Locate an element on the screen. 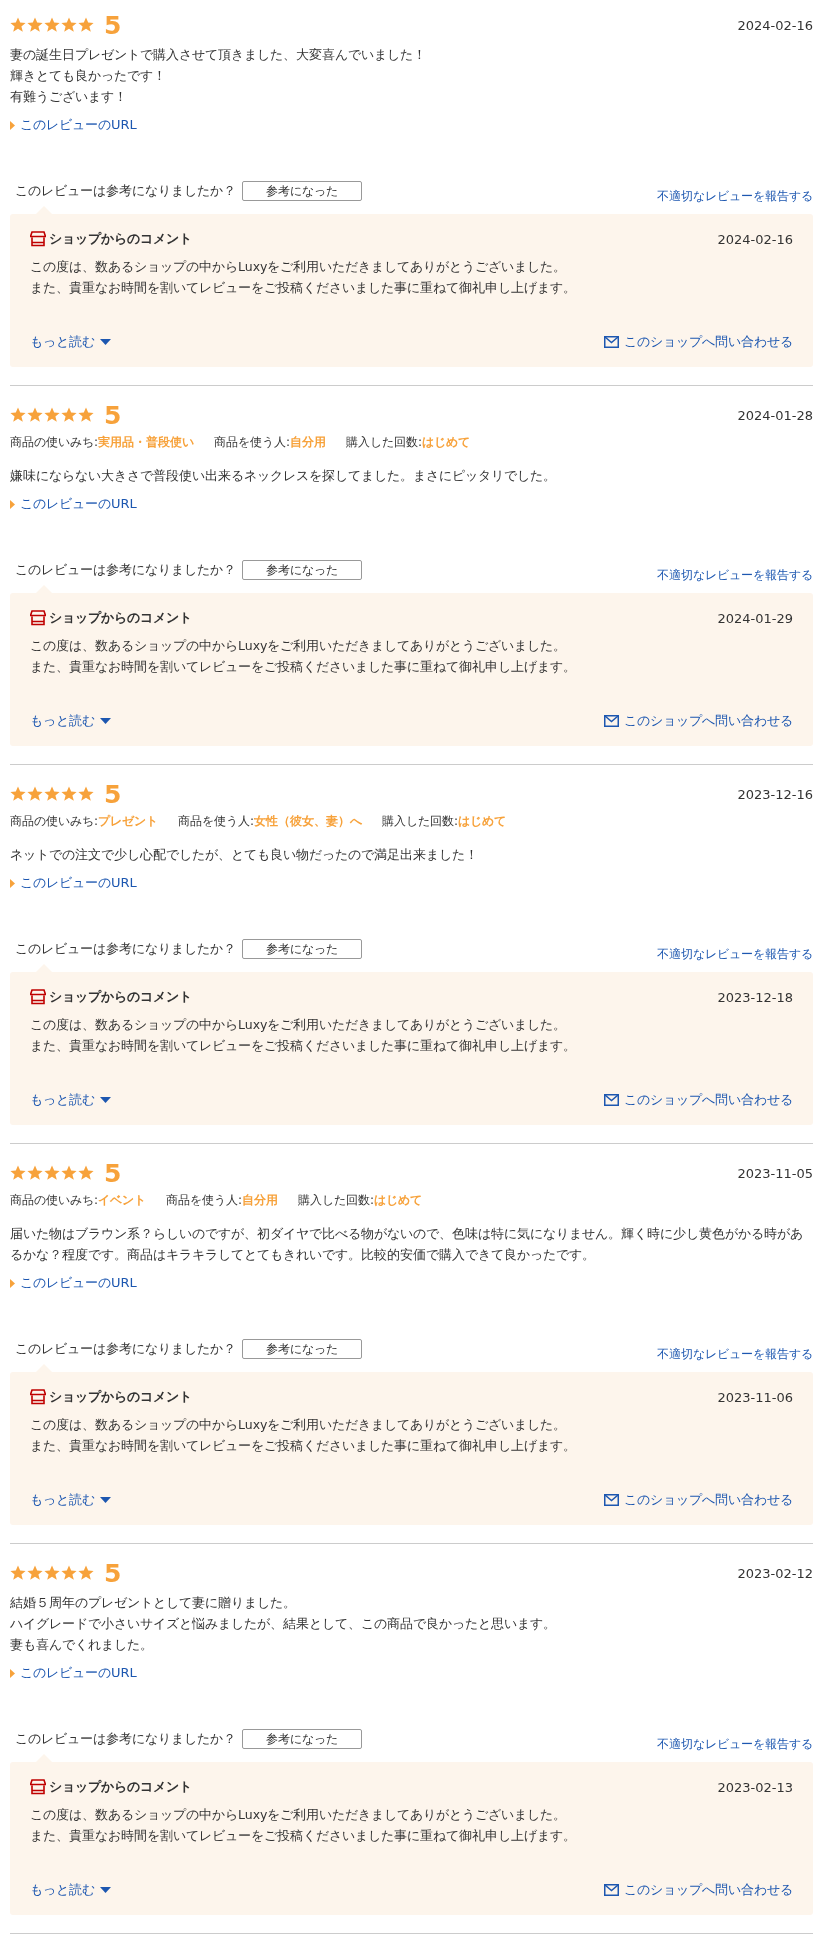 This screenshot has width=823, height=1937. comment-date: 2023-11-06 is located at coordinates (755, 1397).